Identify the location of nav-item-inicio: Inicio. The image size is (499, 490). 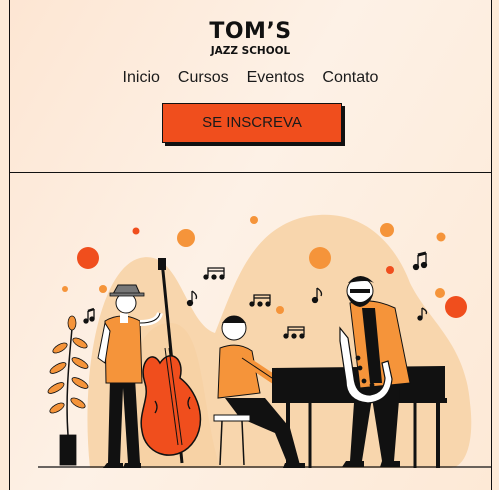
(141, 78).